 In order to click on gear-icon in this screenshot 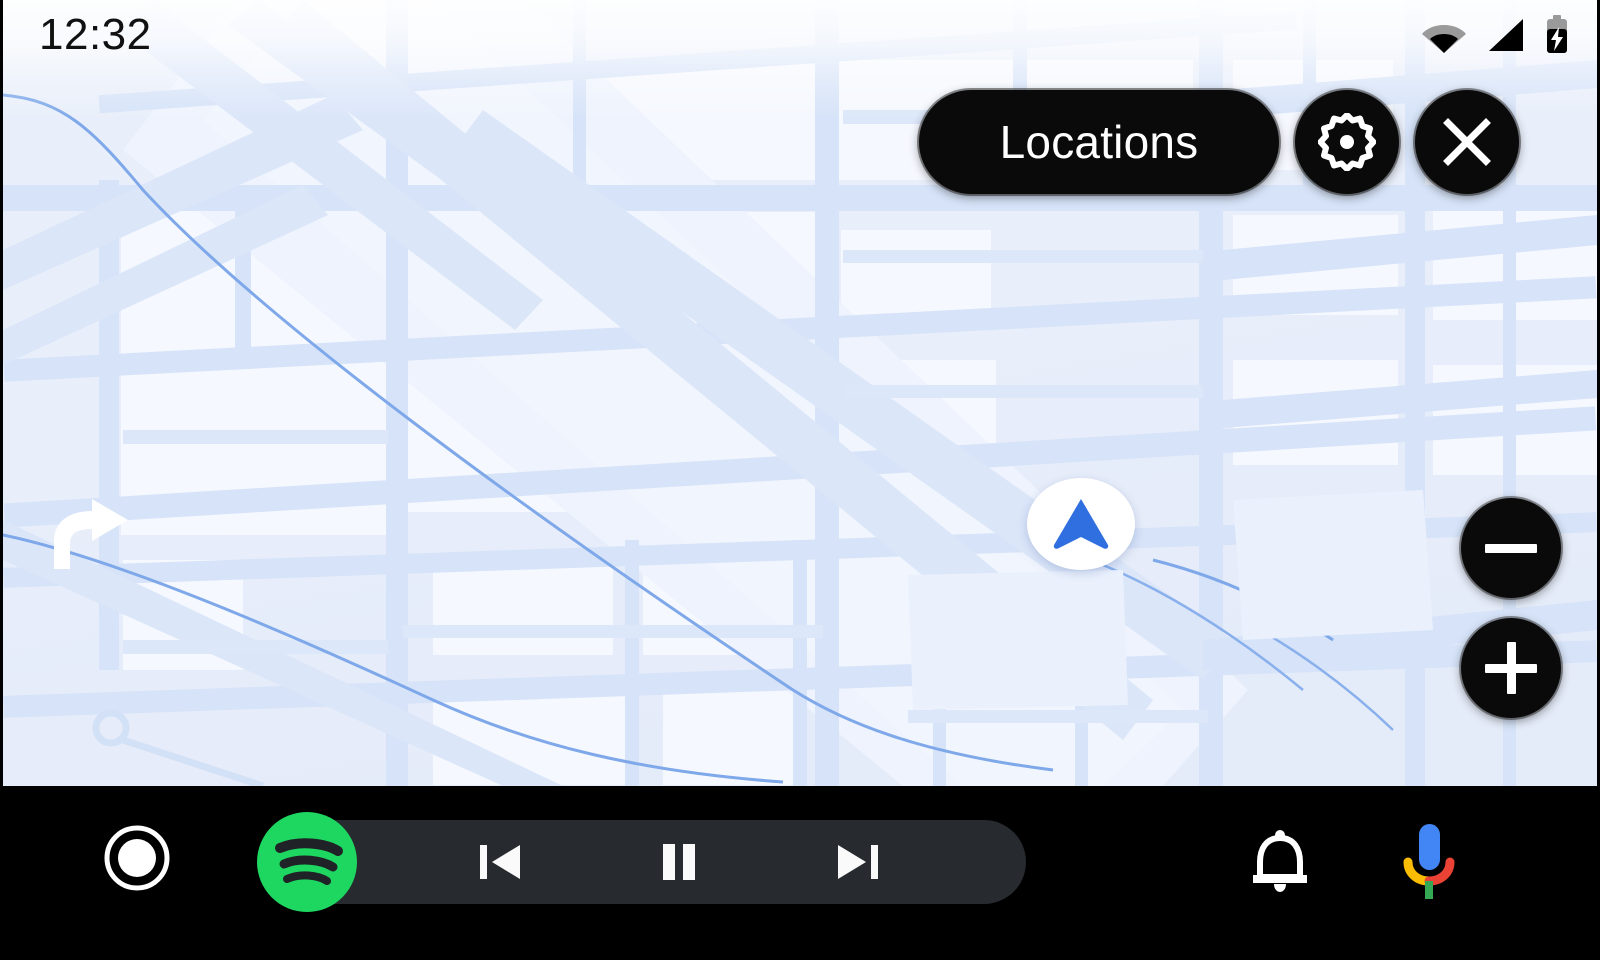, I will do `click(1347, 142)`.